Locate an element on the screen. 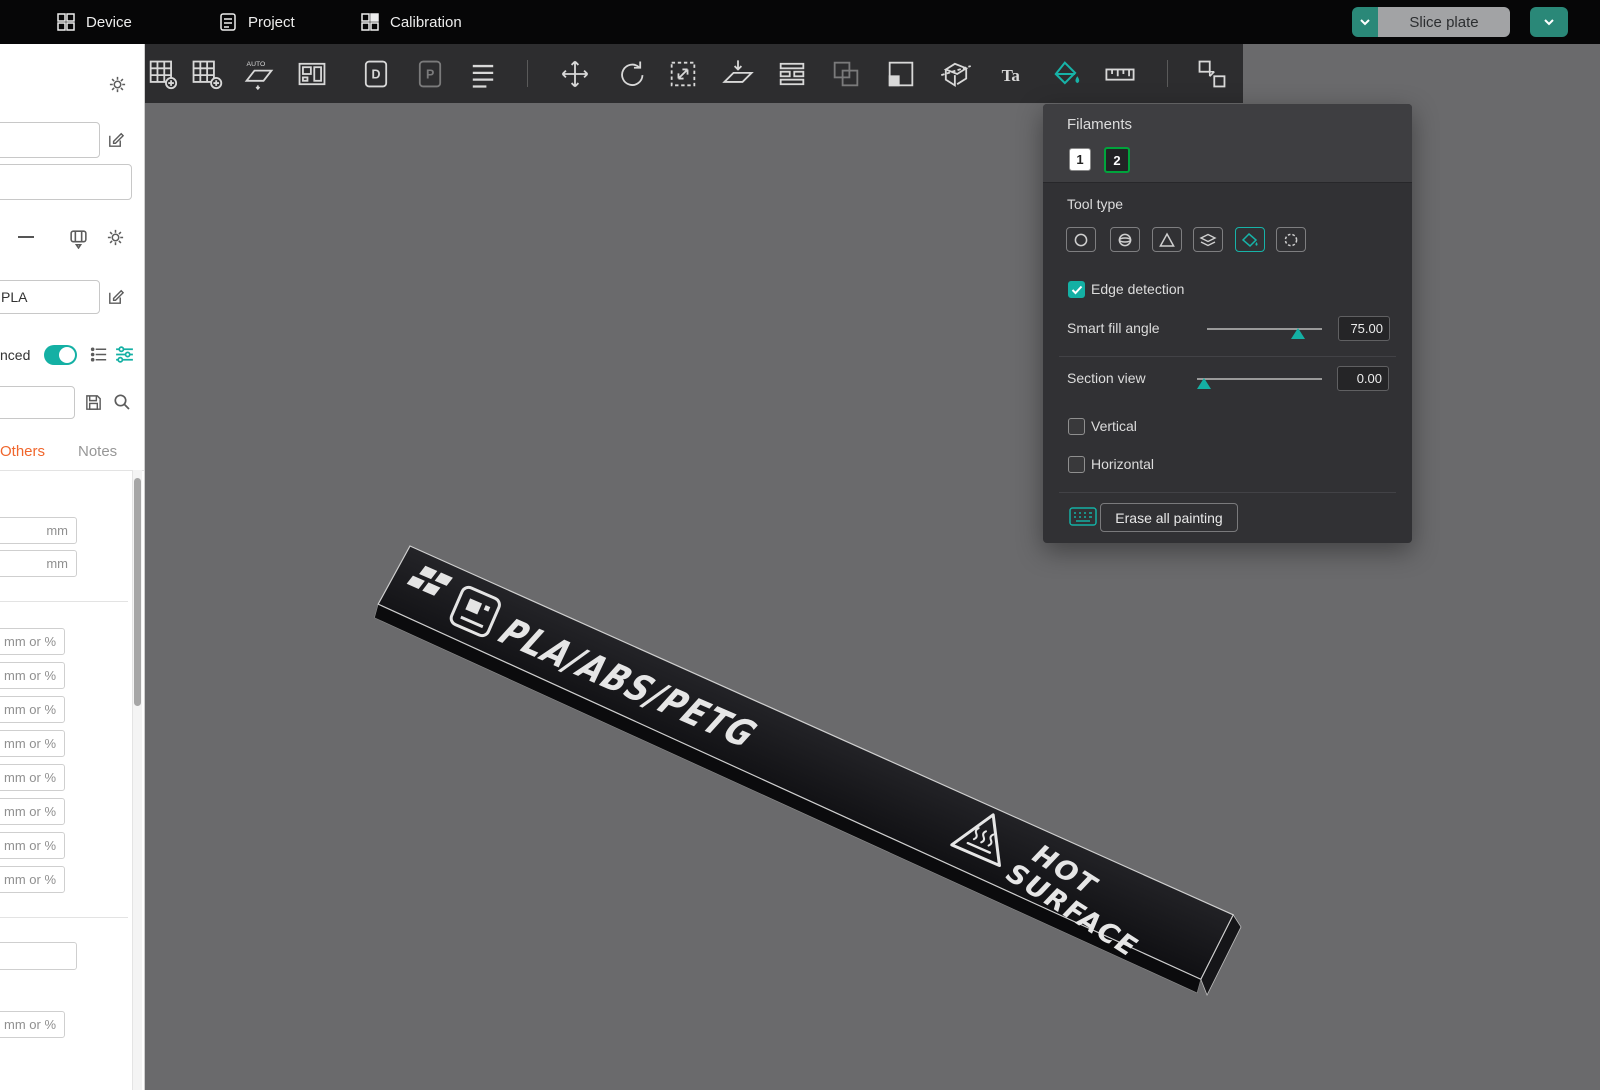  tab-others: Others is located at coordinates (22, 451).